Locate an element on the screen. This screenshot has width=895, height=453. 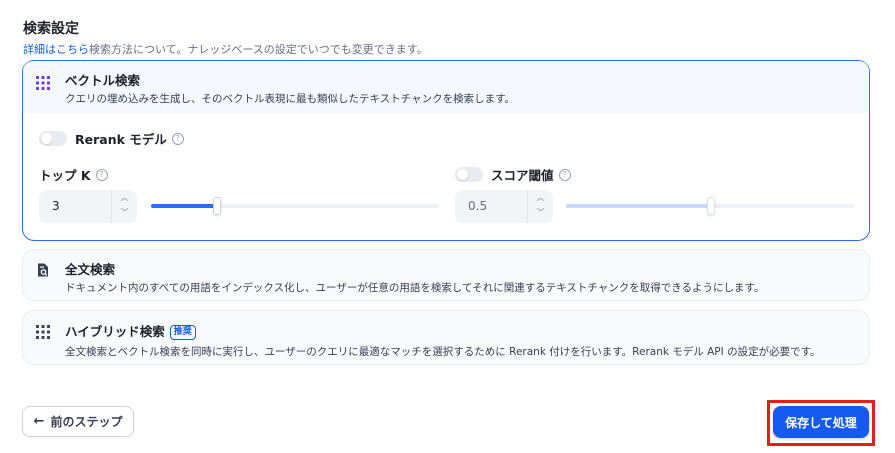
page-description: 詳細はこちら検索方法について。ナレッジベースの設定でいつでも変更できます。 is located at coordinates (225, 49).